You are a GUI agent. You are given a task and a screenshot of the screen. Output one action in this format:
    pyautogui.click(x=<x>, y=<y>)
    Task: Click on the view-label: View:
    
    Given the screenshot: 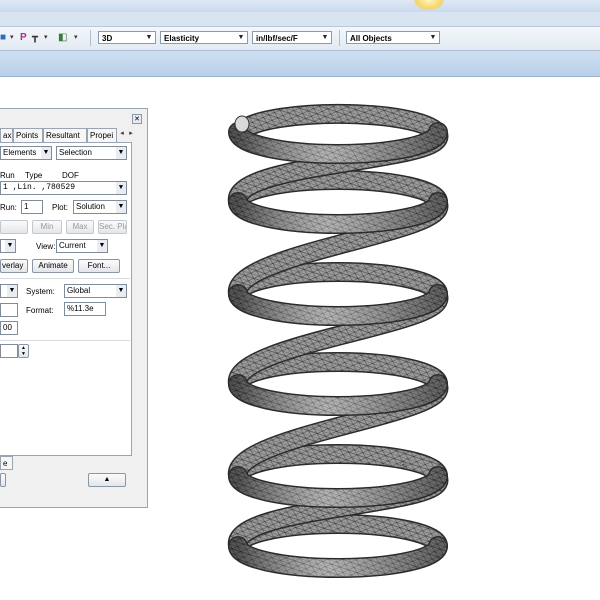 What is the action you would take?
    pyautogui.click(x=46, y=246)
    